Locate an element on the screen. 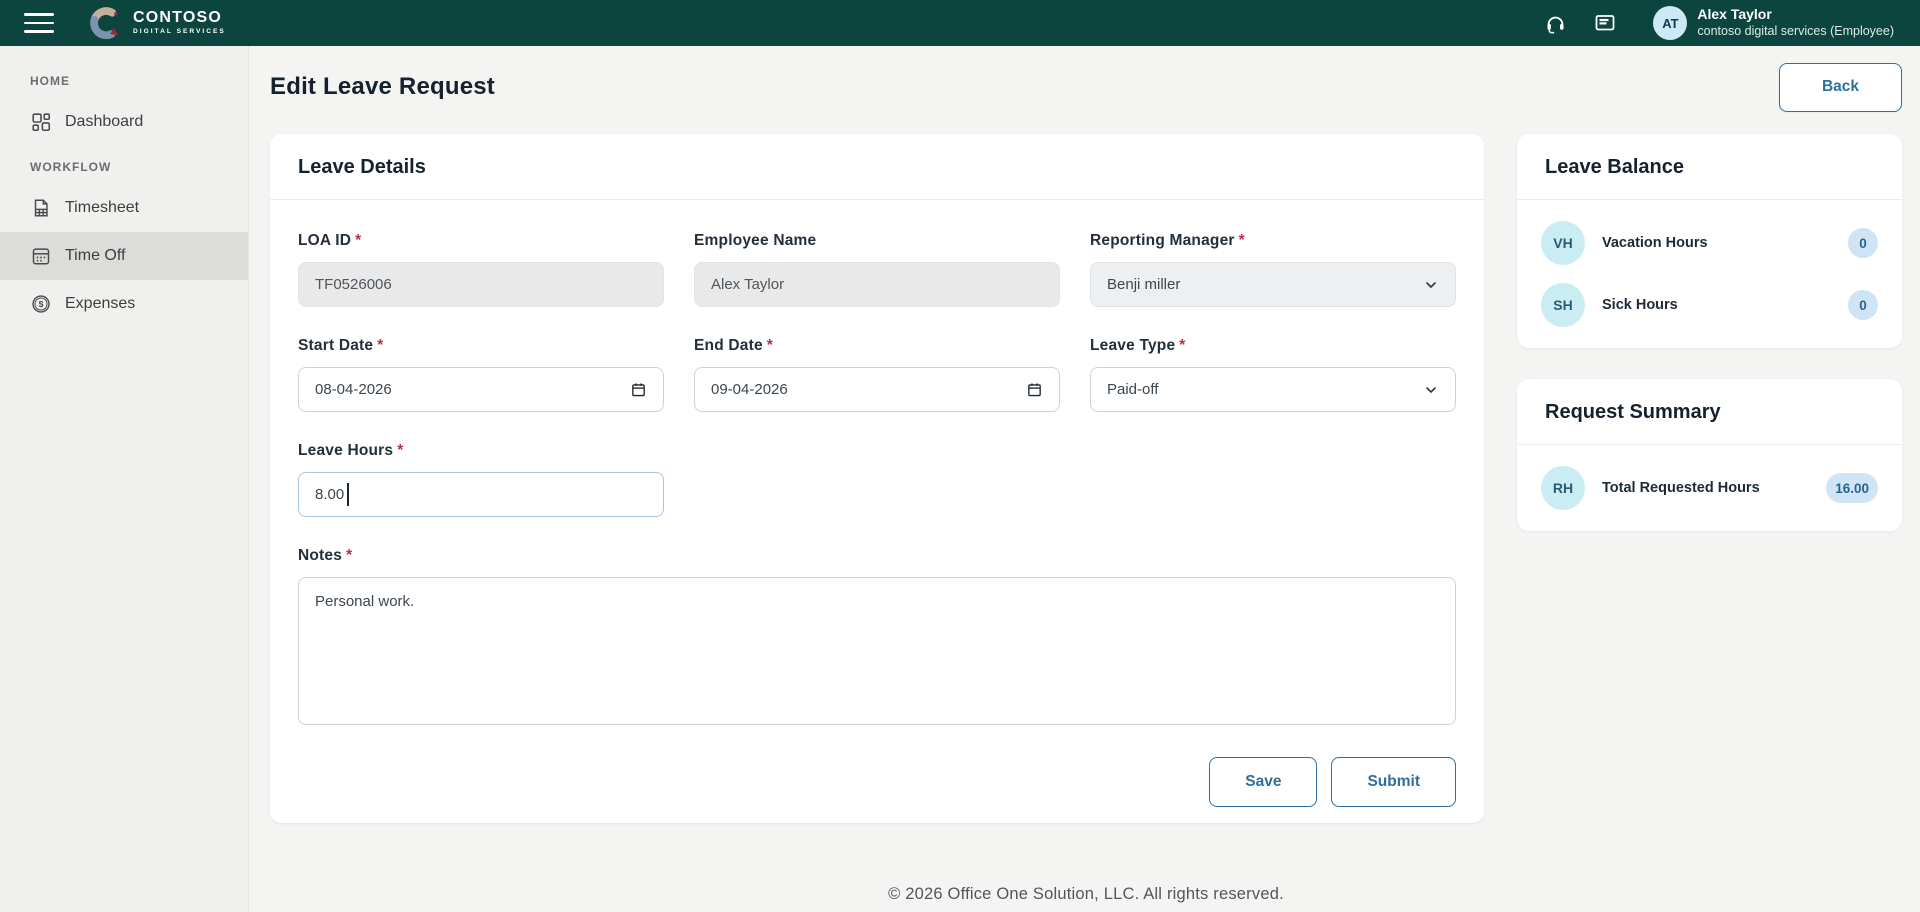  requested-hours-value: 16.00 is located at coordinates (1852, 488).